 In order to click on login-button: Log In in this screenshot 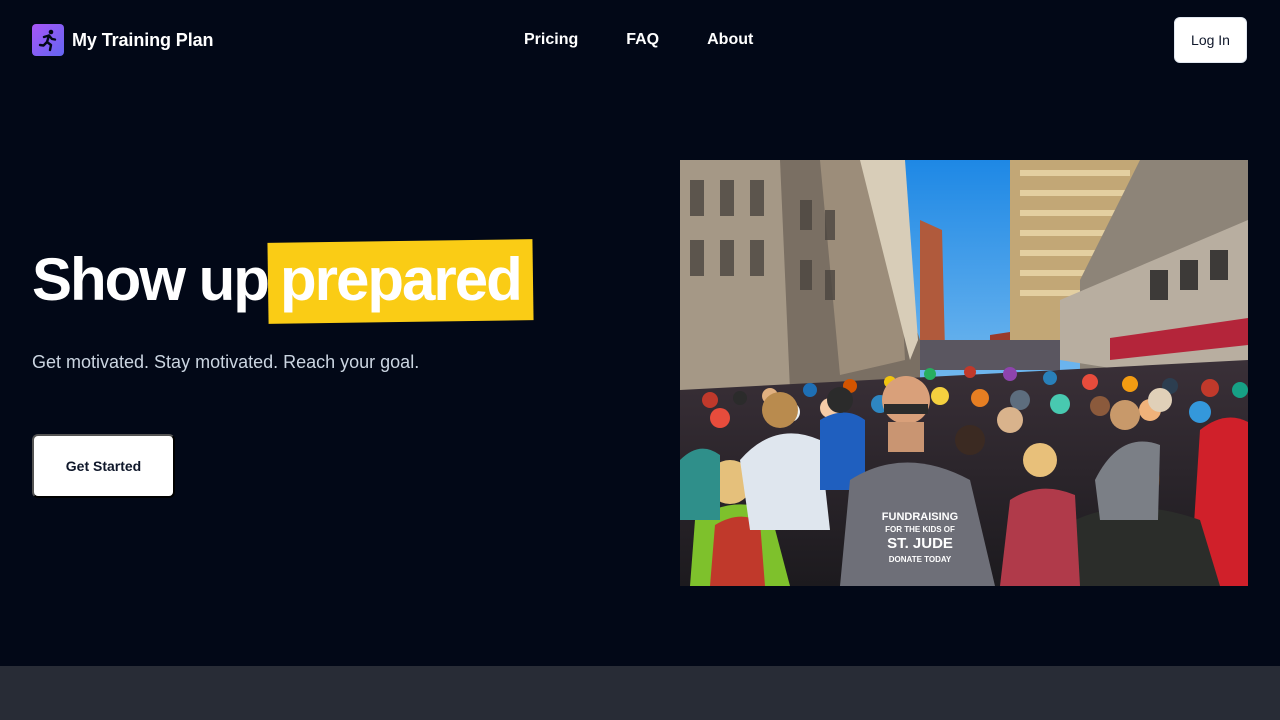, I will do `click(1210, 40)`.